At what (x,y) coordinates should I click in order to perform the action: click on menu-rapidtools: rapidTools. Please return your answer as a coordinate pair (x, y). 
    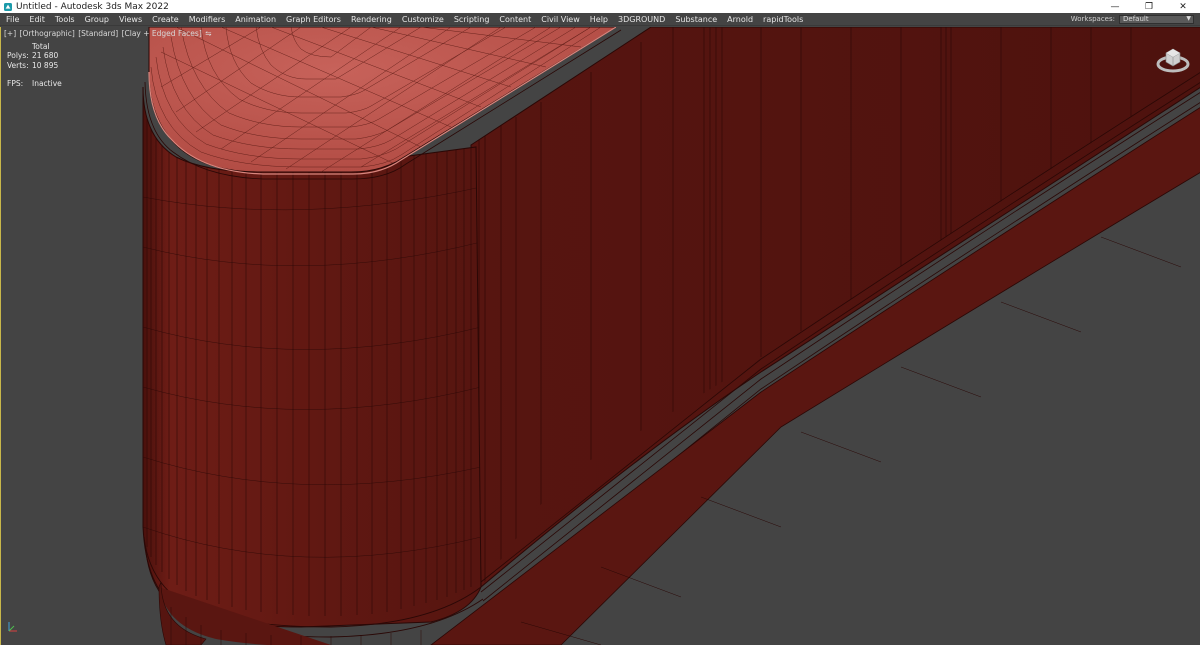
    Looking at the image, I should click on (783, 19).